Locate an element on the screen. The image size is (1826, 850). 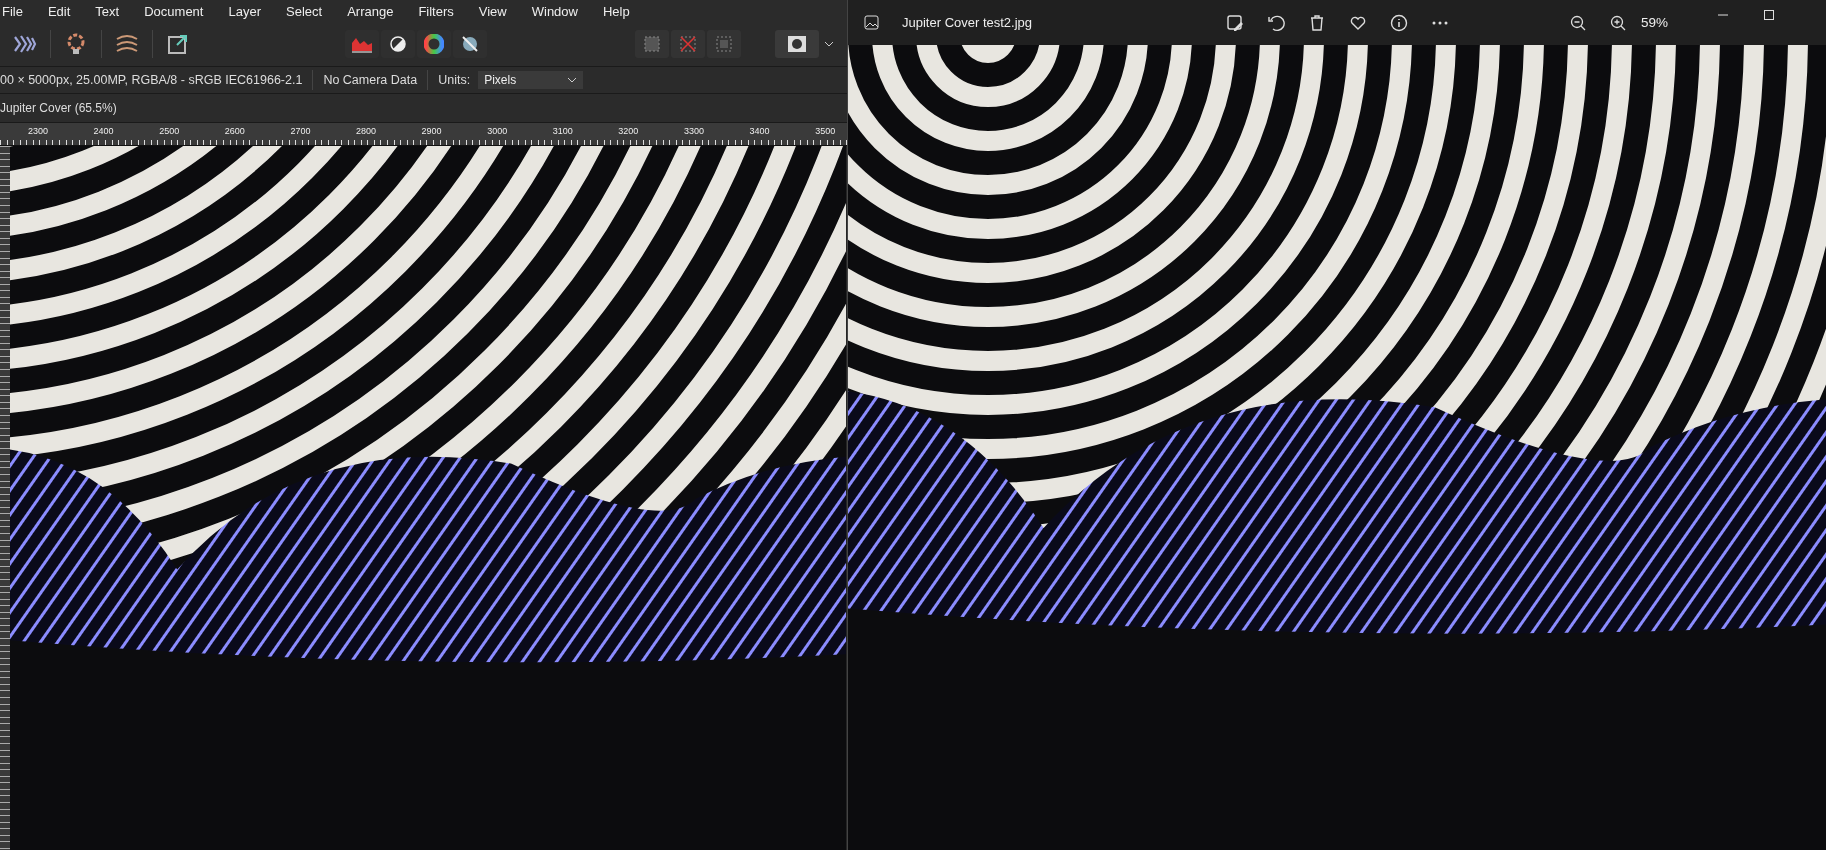
document-info: 00 × 5000px, 25.00MP, RGBA/8 - sRGB IEC61966-2.1 is located at coordinates (151, 80).